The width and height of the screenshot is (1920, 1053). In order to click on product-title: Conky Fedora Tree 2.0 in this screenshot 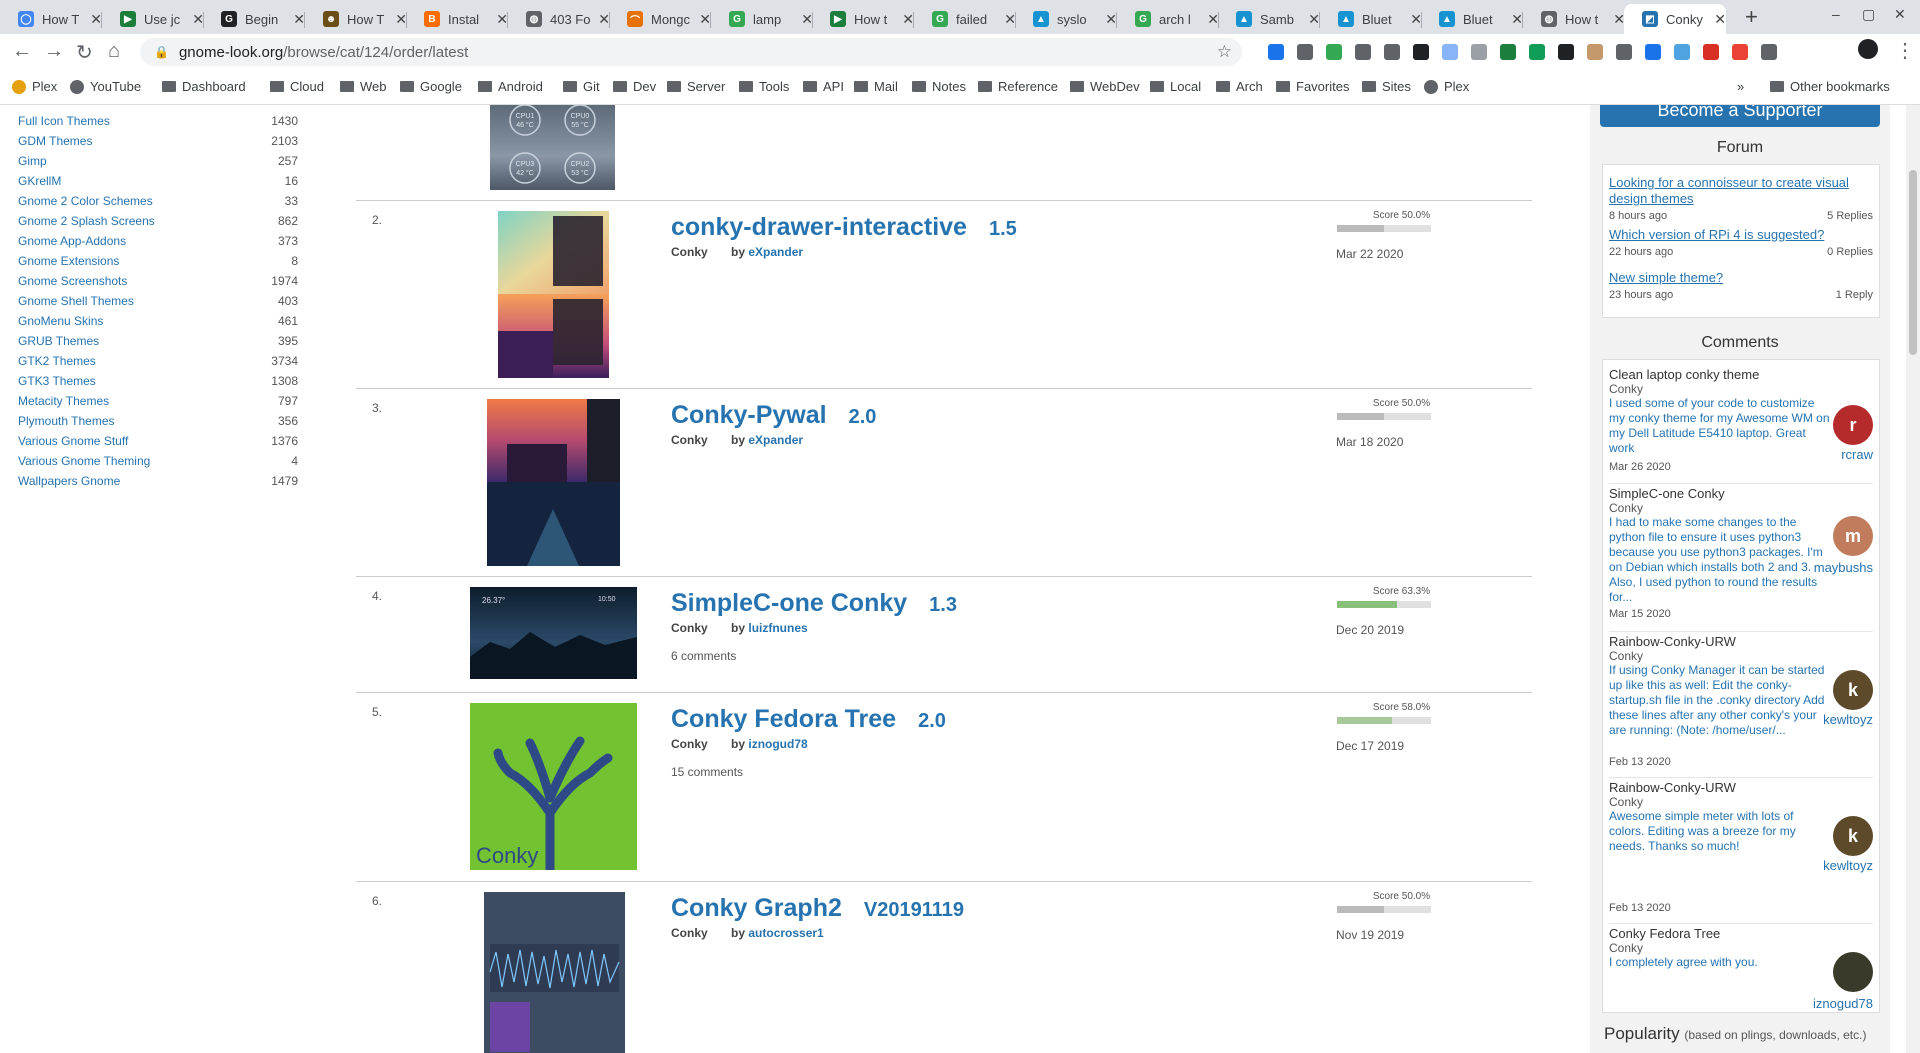, I will do `click(808, 719)`.